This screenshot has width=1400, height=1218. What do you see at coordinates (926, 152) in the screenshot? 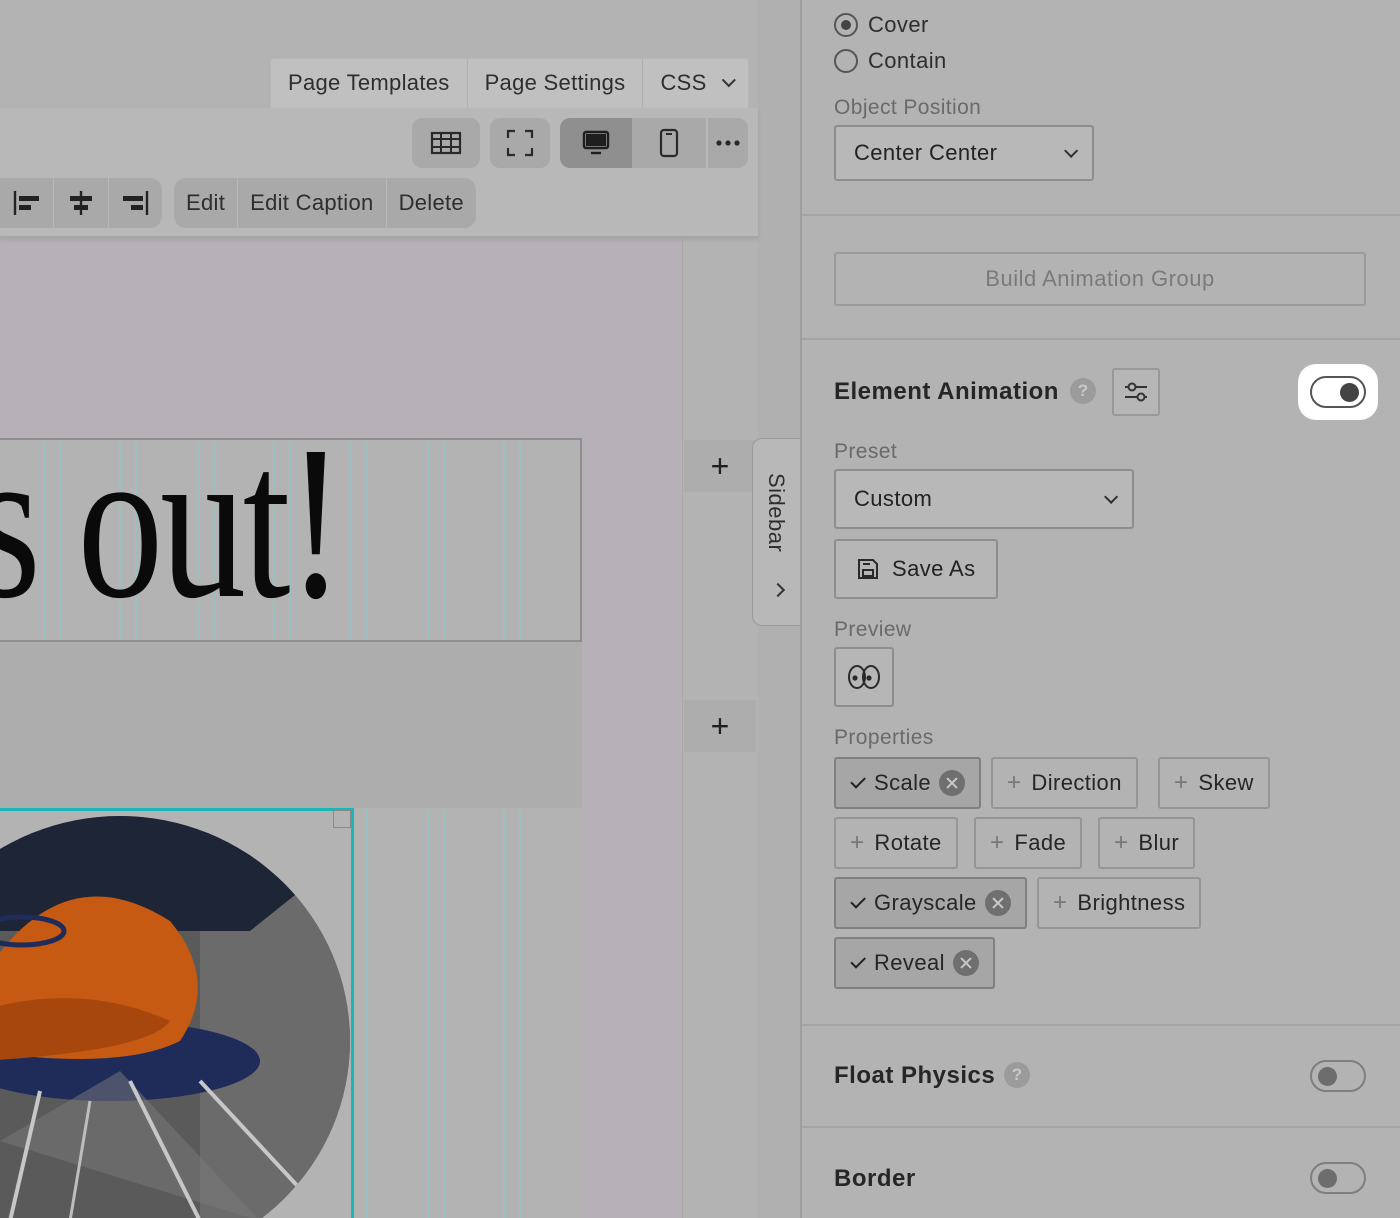
I see `object-position-value: Center Center` at bounding box center [926, 152].